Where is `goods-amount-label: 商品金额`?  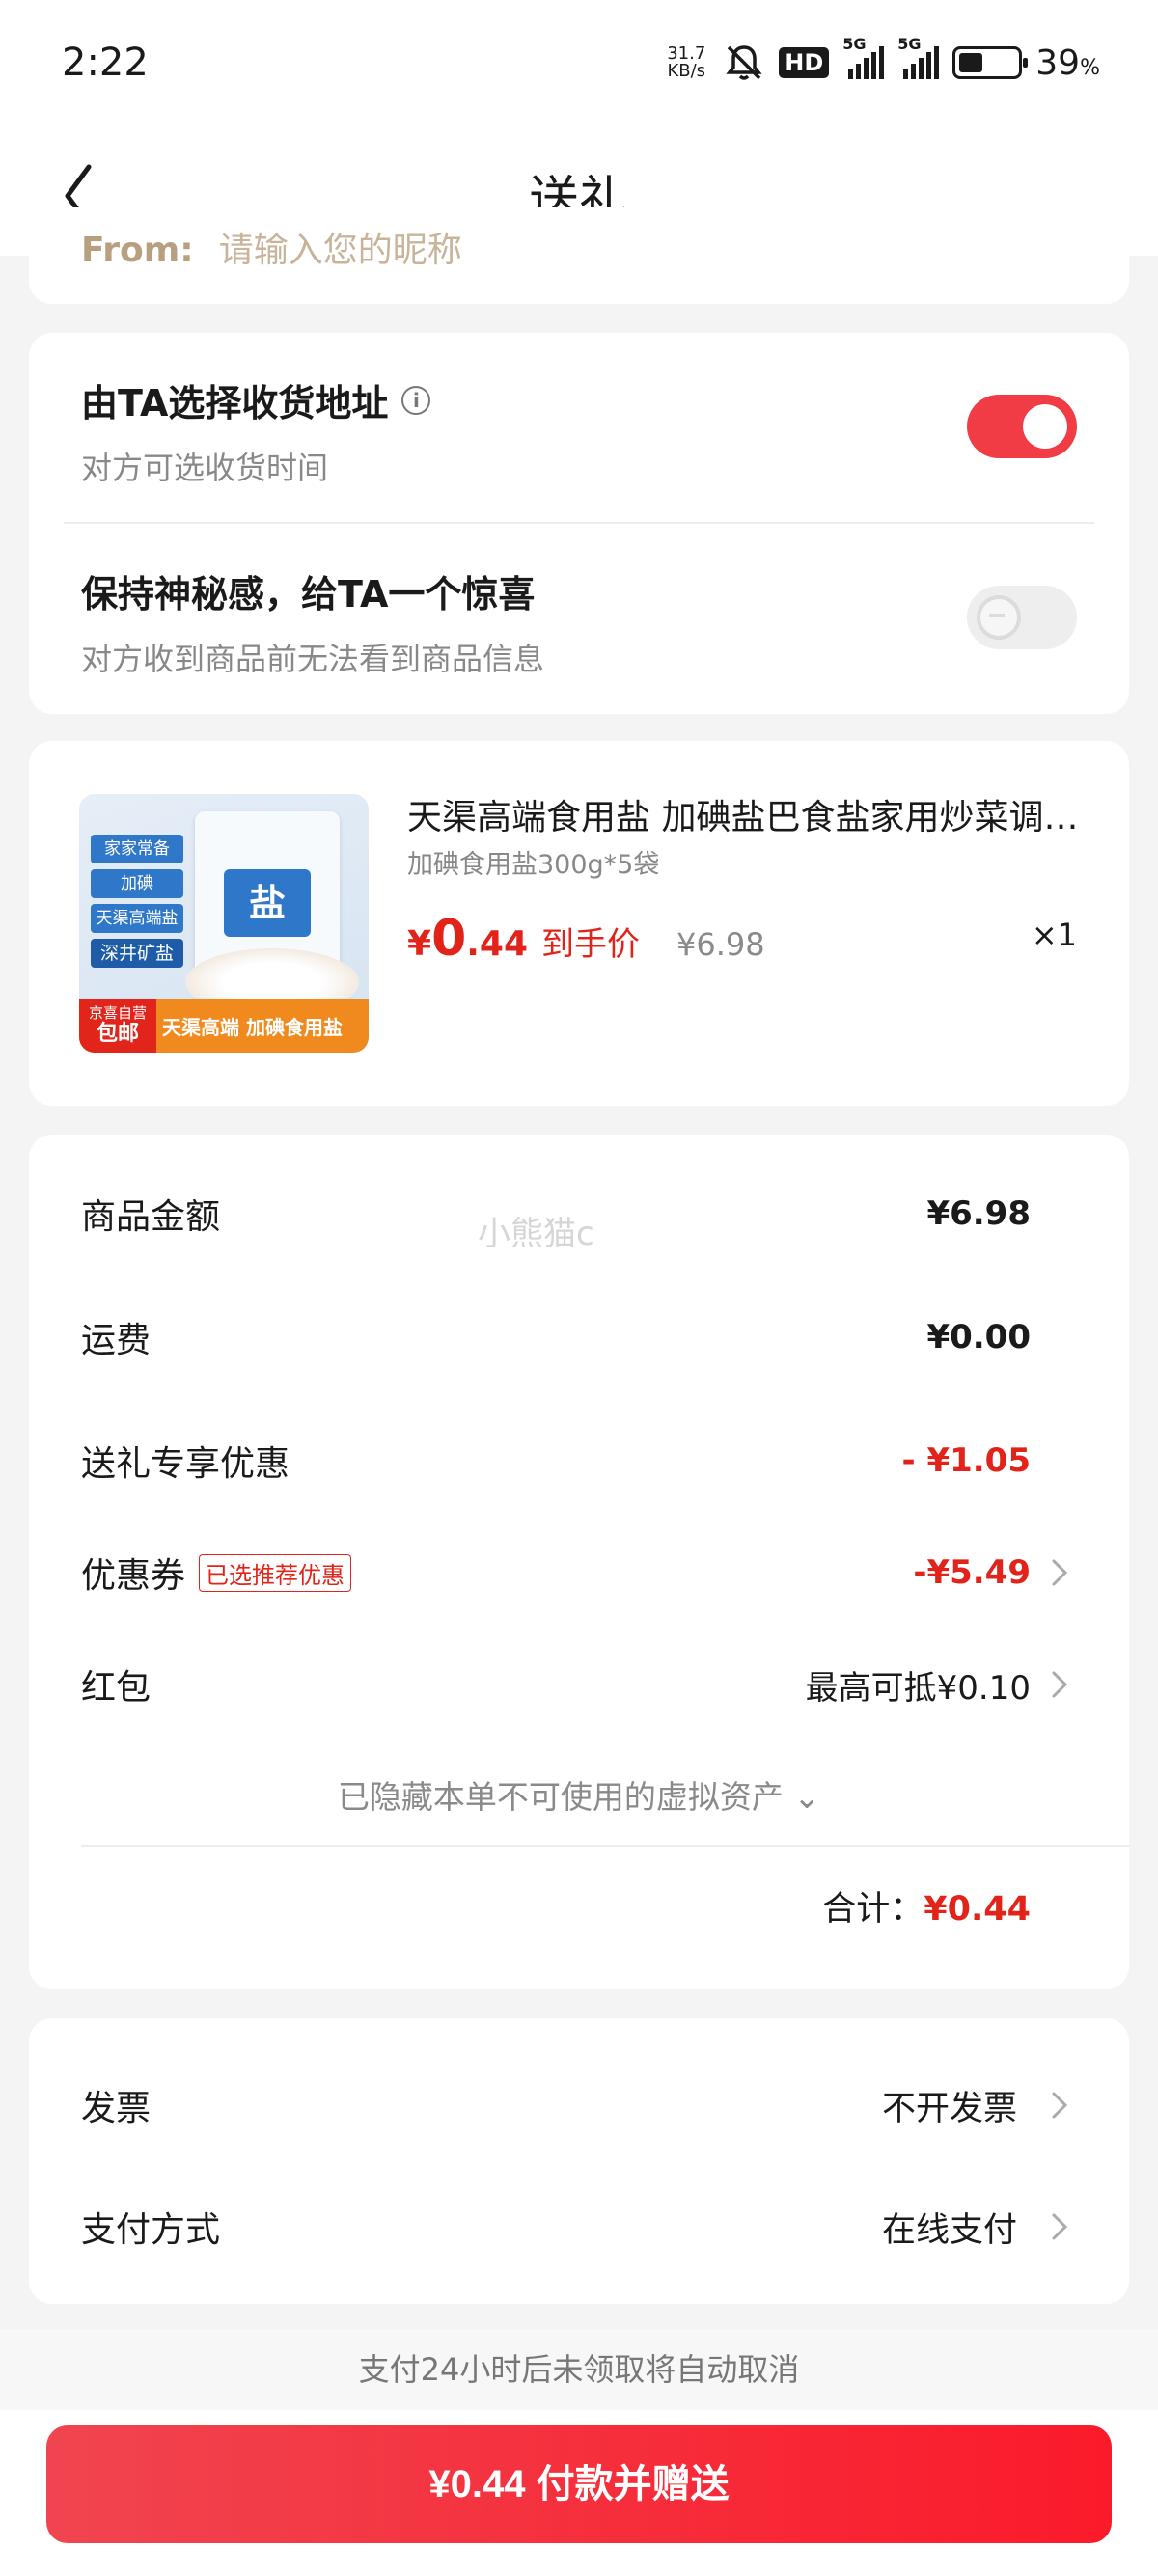 goods-amount-label: 商品金额 is located at coordinates (151, 1217).